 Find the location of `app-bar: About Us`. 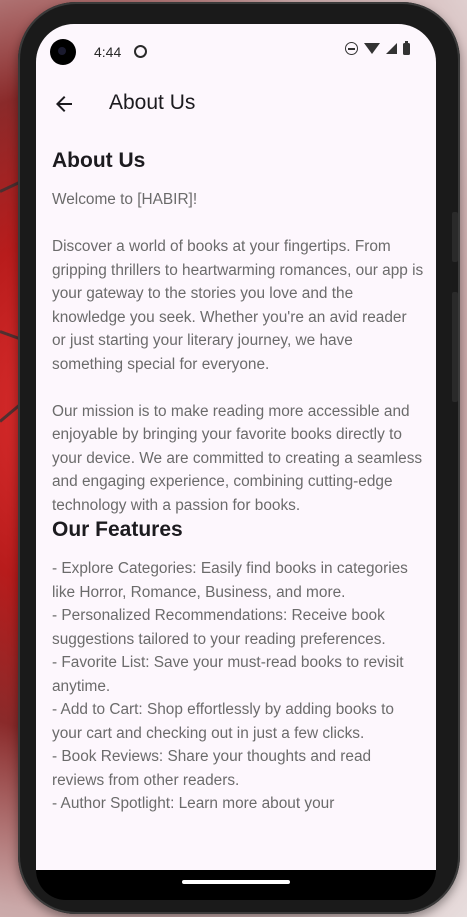

app-bar: About Us is located at coordinates (236, 104).